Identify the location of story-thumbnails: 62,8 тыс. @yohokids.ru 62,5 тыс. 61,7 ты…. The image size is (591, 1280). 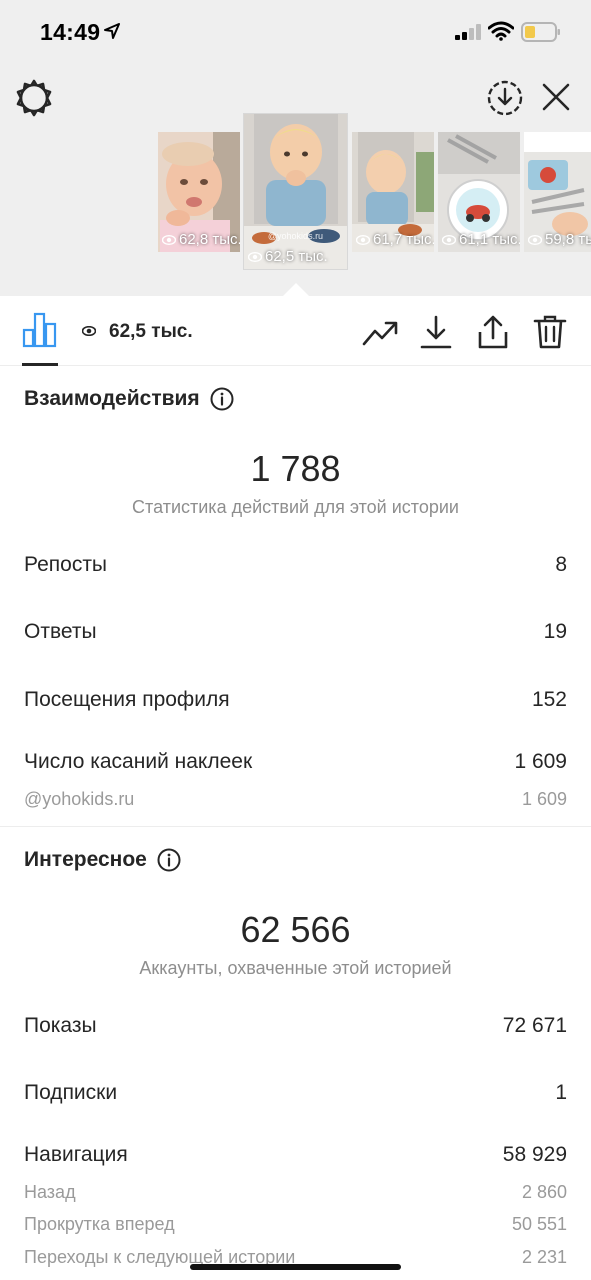
(295, 195).